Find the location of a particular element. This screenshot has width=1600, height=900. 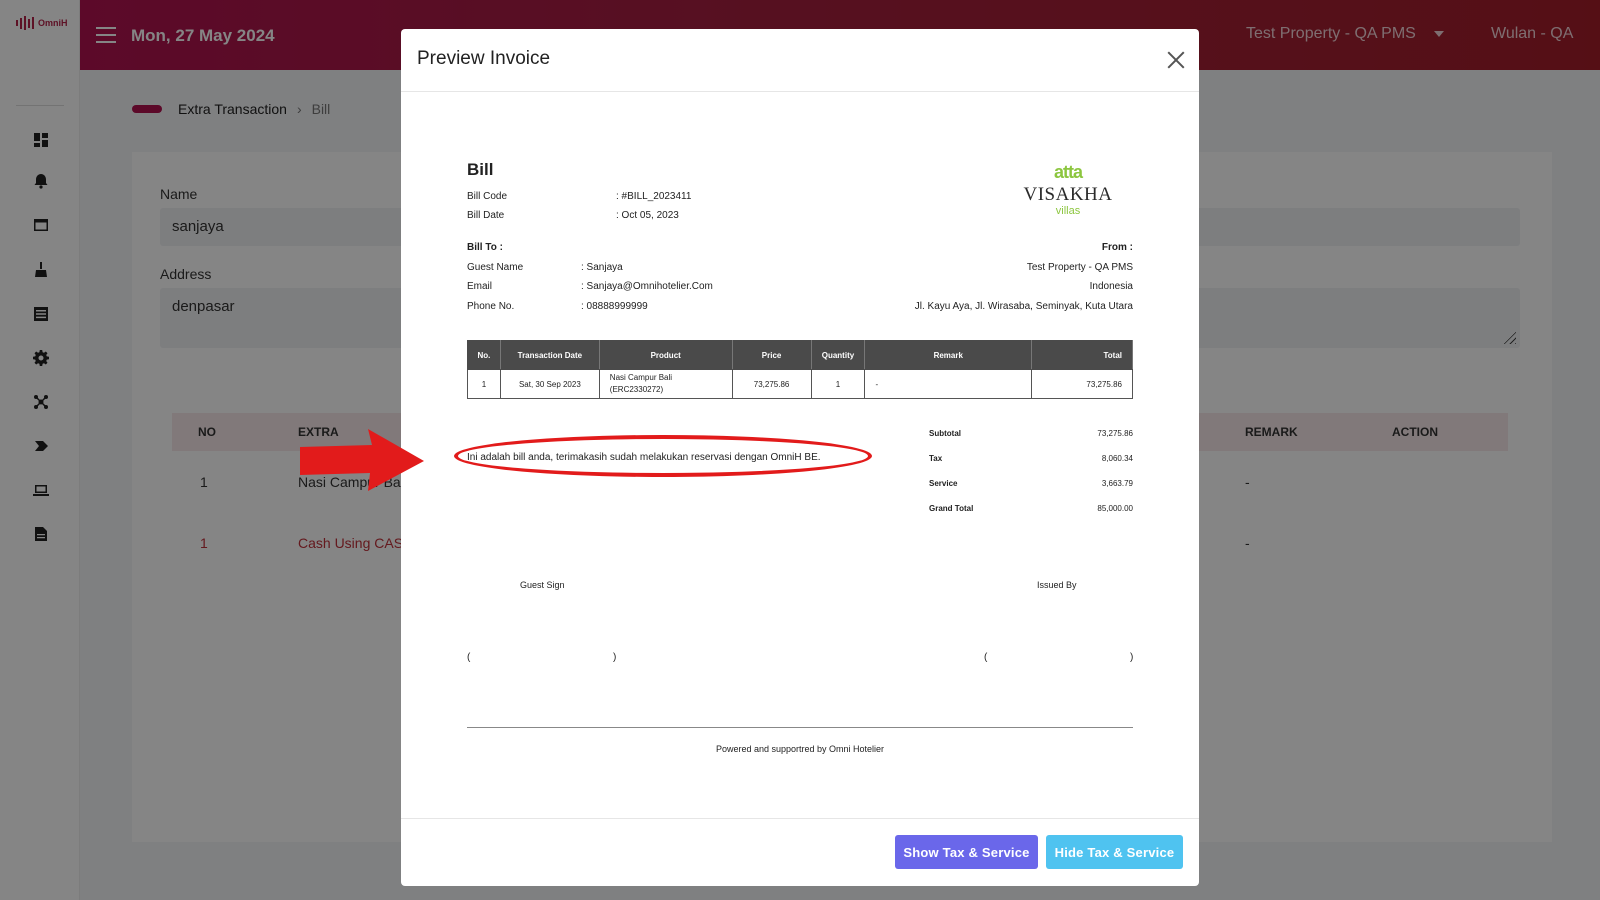

bill-date-value: : Oct 05, 2023 is located at coordinates (647, 215).